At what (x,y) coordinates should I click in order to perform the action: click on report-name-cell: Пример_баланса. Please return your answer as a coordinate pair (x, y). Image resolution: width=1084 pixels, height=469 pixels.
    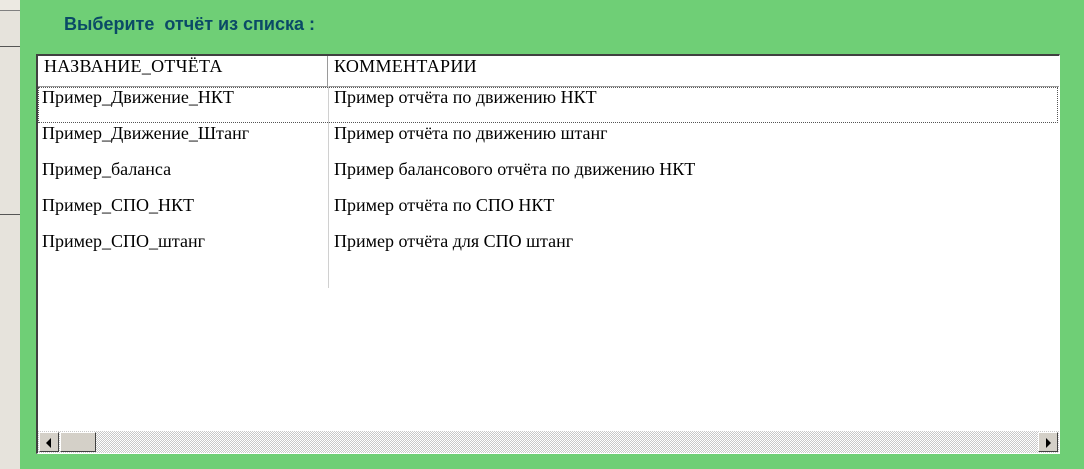
    Looking at the image, I should click on (107, 169).